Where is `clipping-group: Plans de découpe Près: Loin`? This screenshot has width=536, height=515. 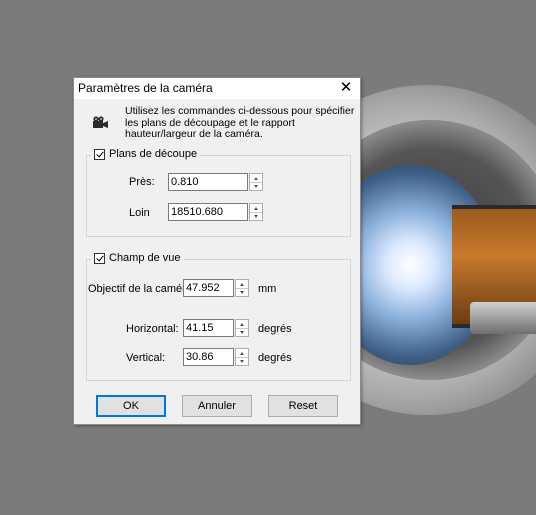
clipping-group: Plans de découpe Près: Loin is located at coordinates (218, 192).